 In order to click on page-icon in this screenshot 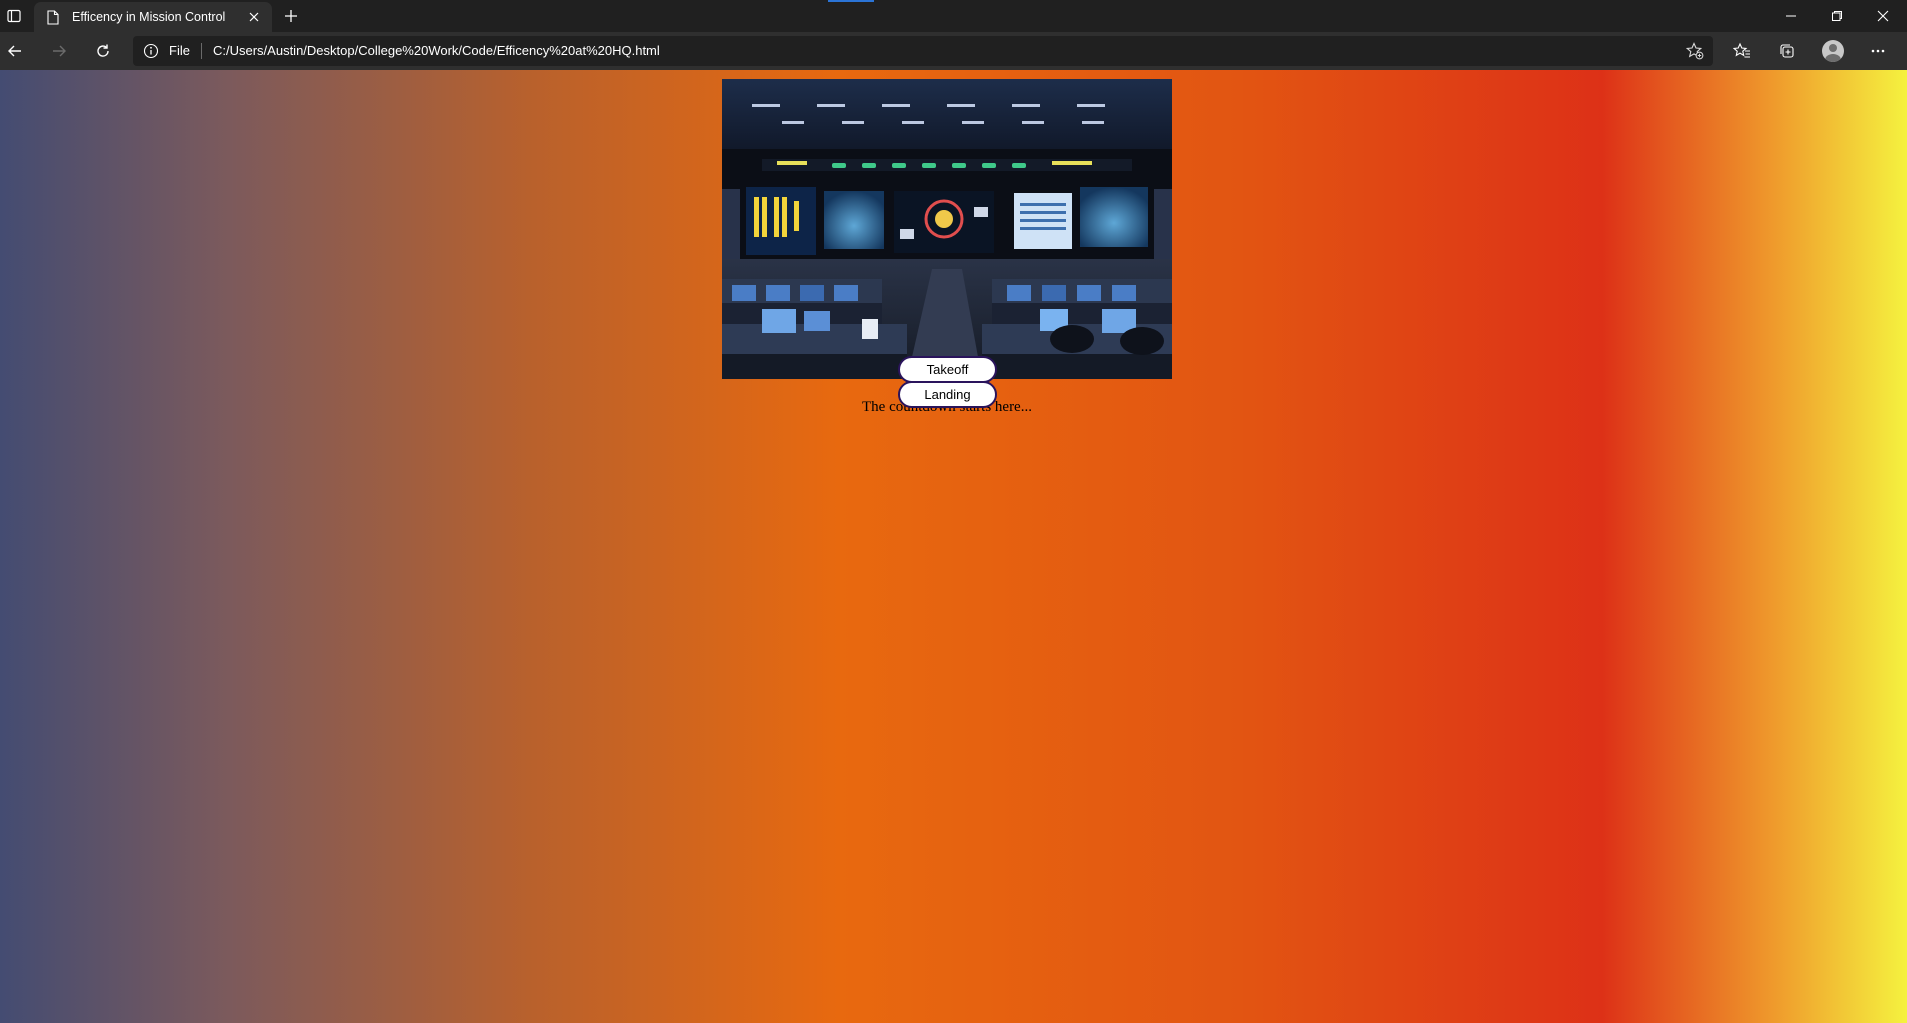, I will do `click(53, 17)`.